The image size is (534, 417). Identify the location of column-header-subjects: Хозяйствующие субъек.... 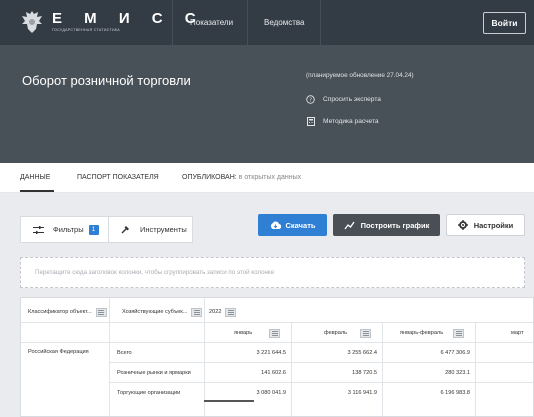
(162, 312).